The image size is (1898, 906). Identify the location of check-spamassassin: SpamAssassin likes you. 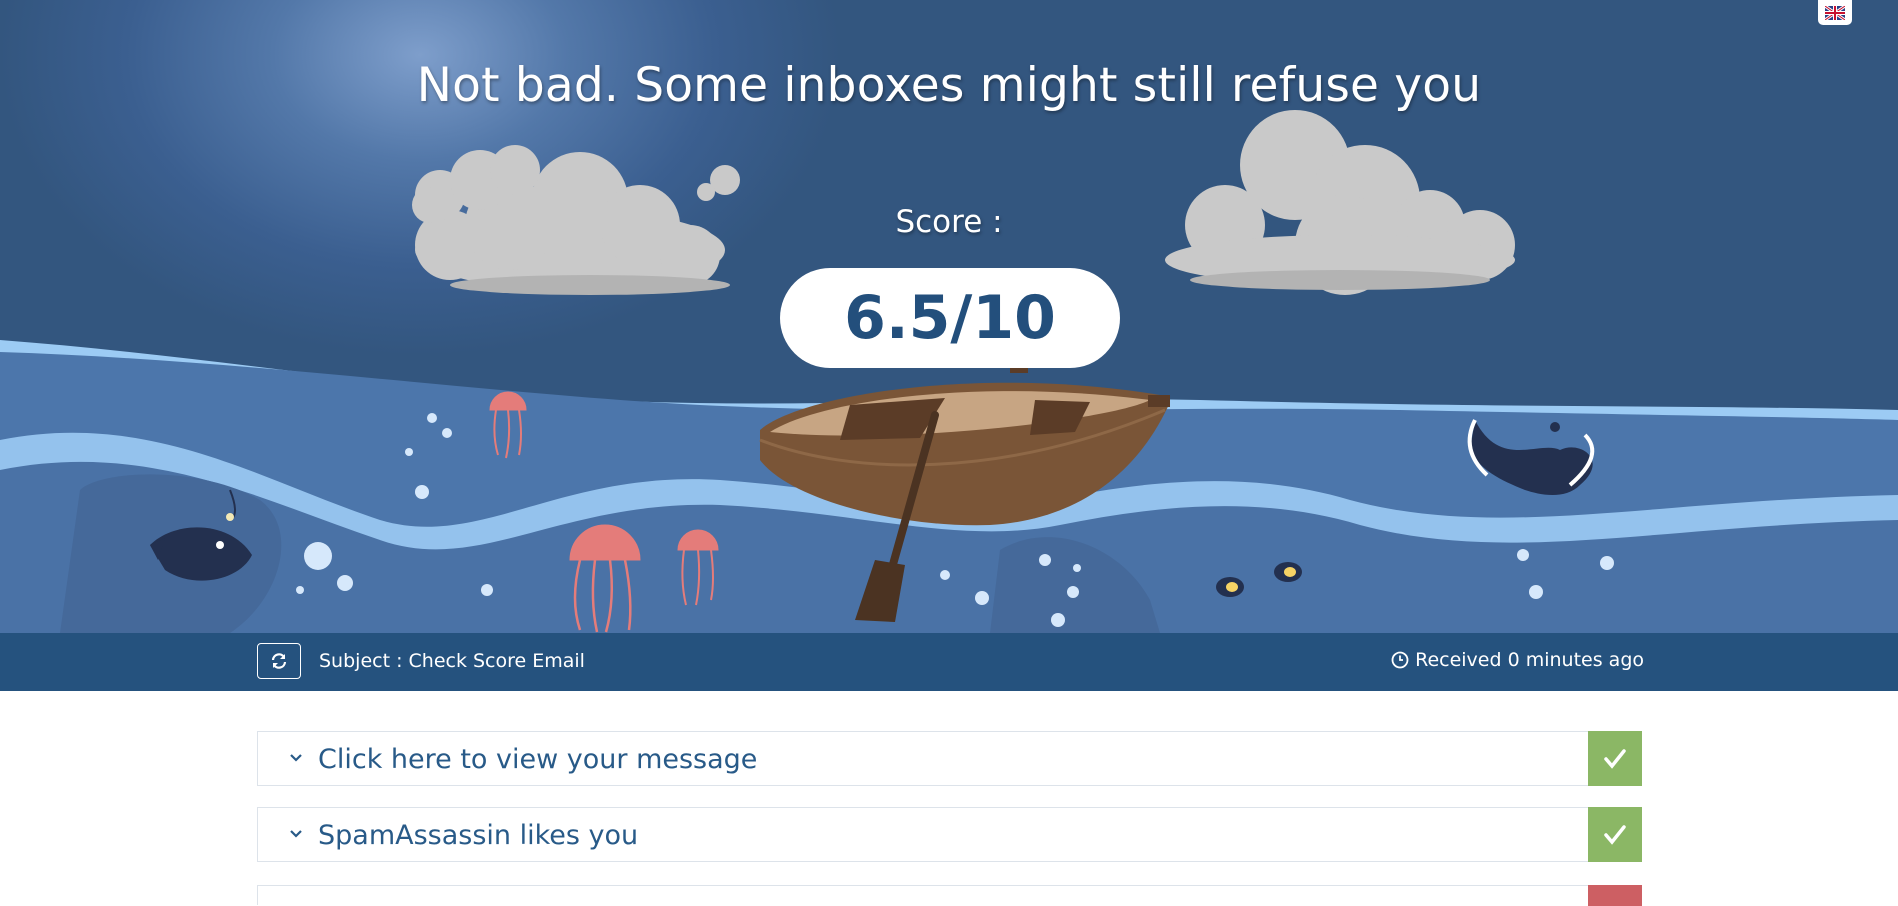
(949, 834).